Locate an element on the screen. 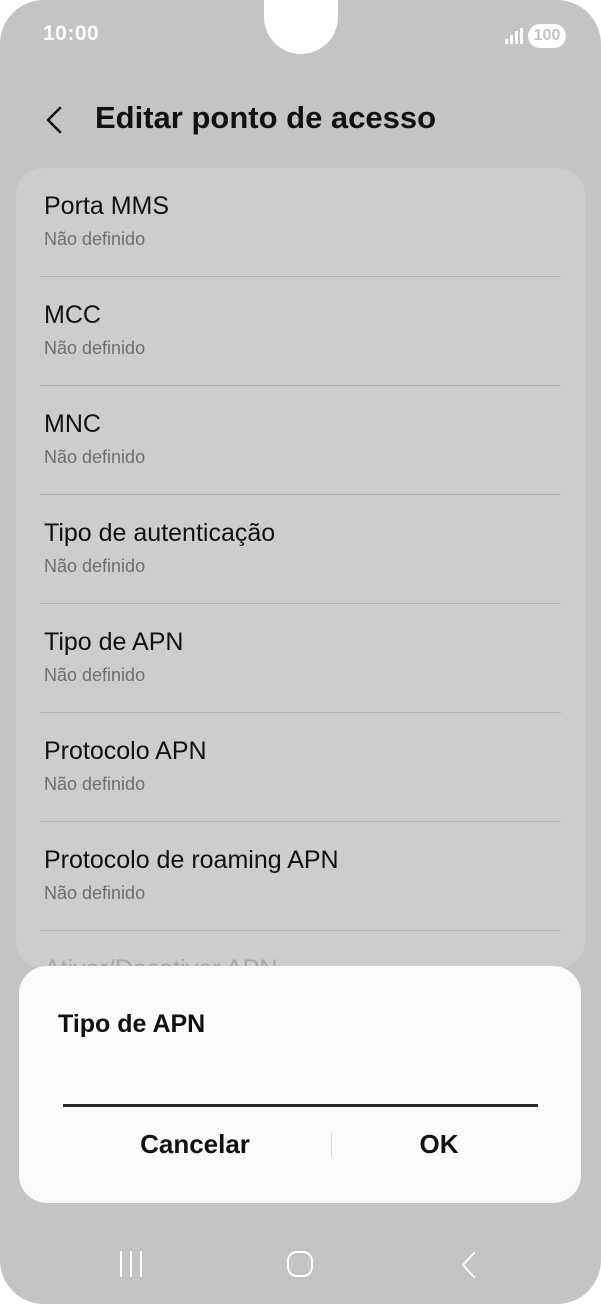  dialog-title: Tipo de APN is located at coordinates (132, 1024).